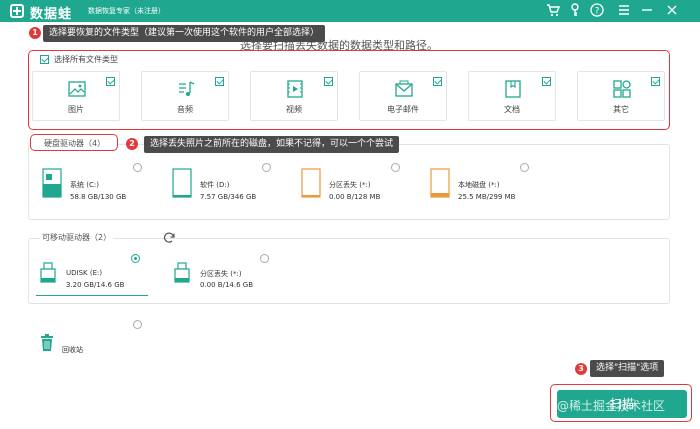 The height and width of the screenshot is (429, 700). I want to click on select-all-checkbox, so click(44, 59).